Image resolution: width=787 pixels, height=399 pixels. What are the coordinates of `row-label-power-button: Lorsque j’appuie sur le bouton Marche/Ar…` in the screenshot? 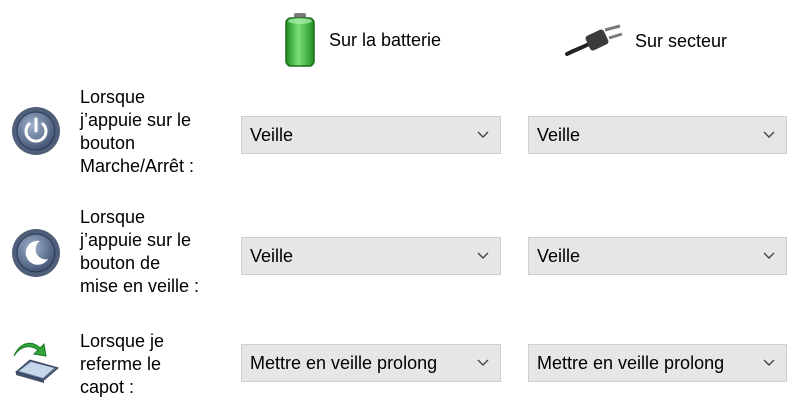 It's located at (137, 131).